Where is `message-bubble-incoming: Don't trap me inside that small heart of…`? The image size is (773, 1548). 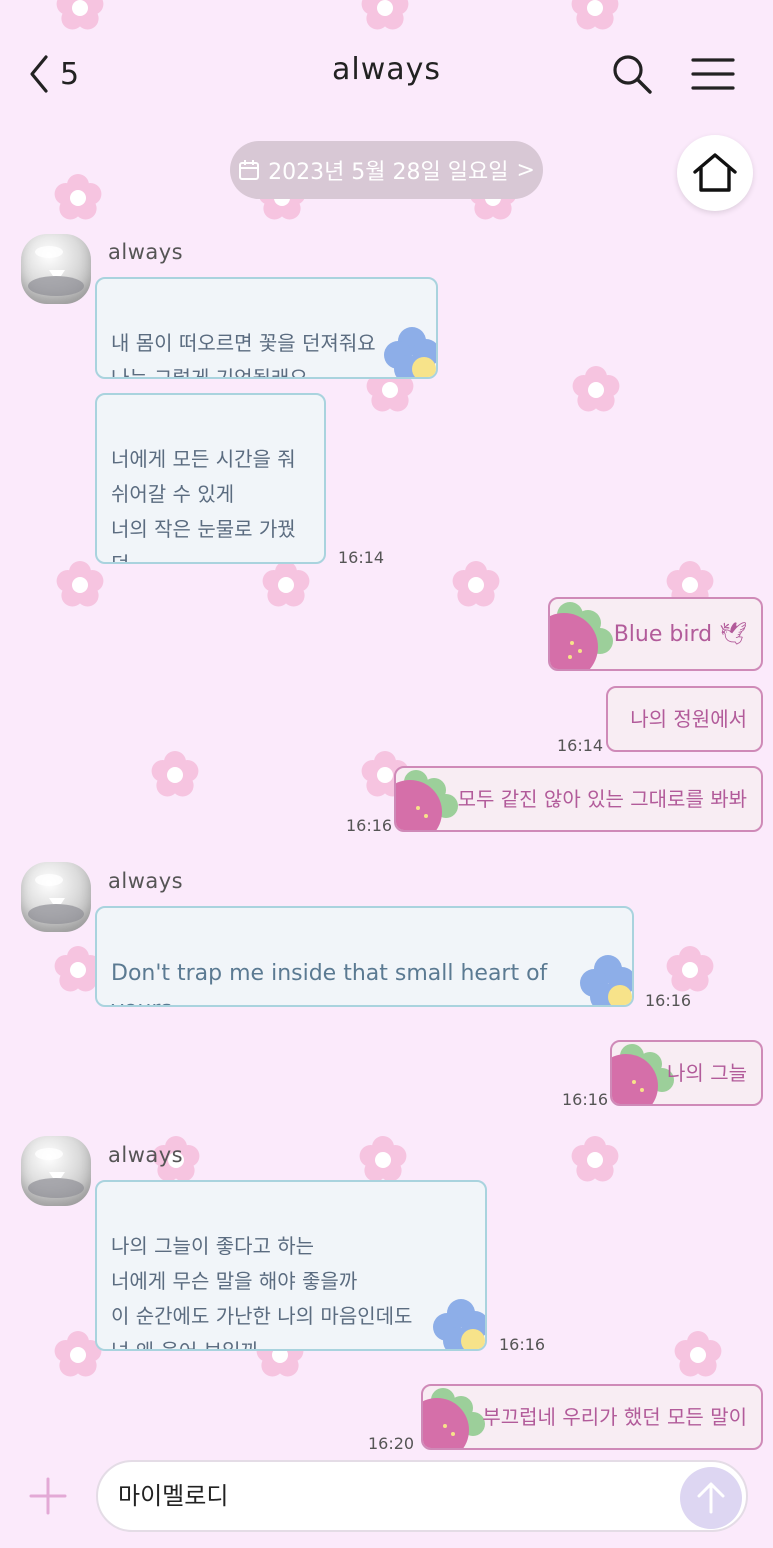 message-bubble-incoming: Don't trap me inside that small heart of… is located at coordinates (364, 956).